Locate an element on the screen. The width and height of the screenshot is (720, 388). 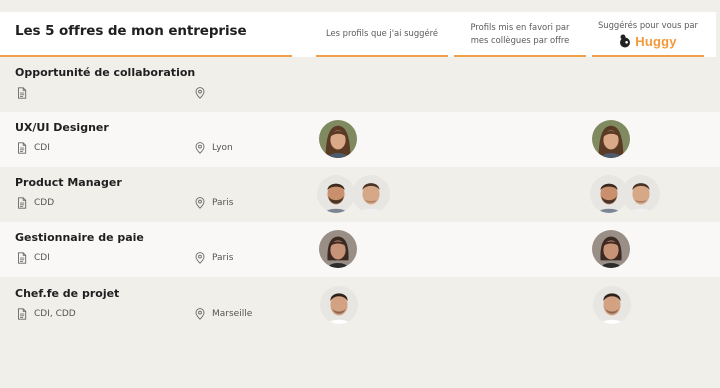
job-row: Product Manager CDD Paris is located at coordinates (360, 194).